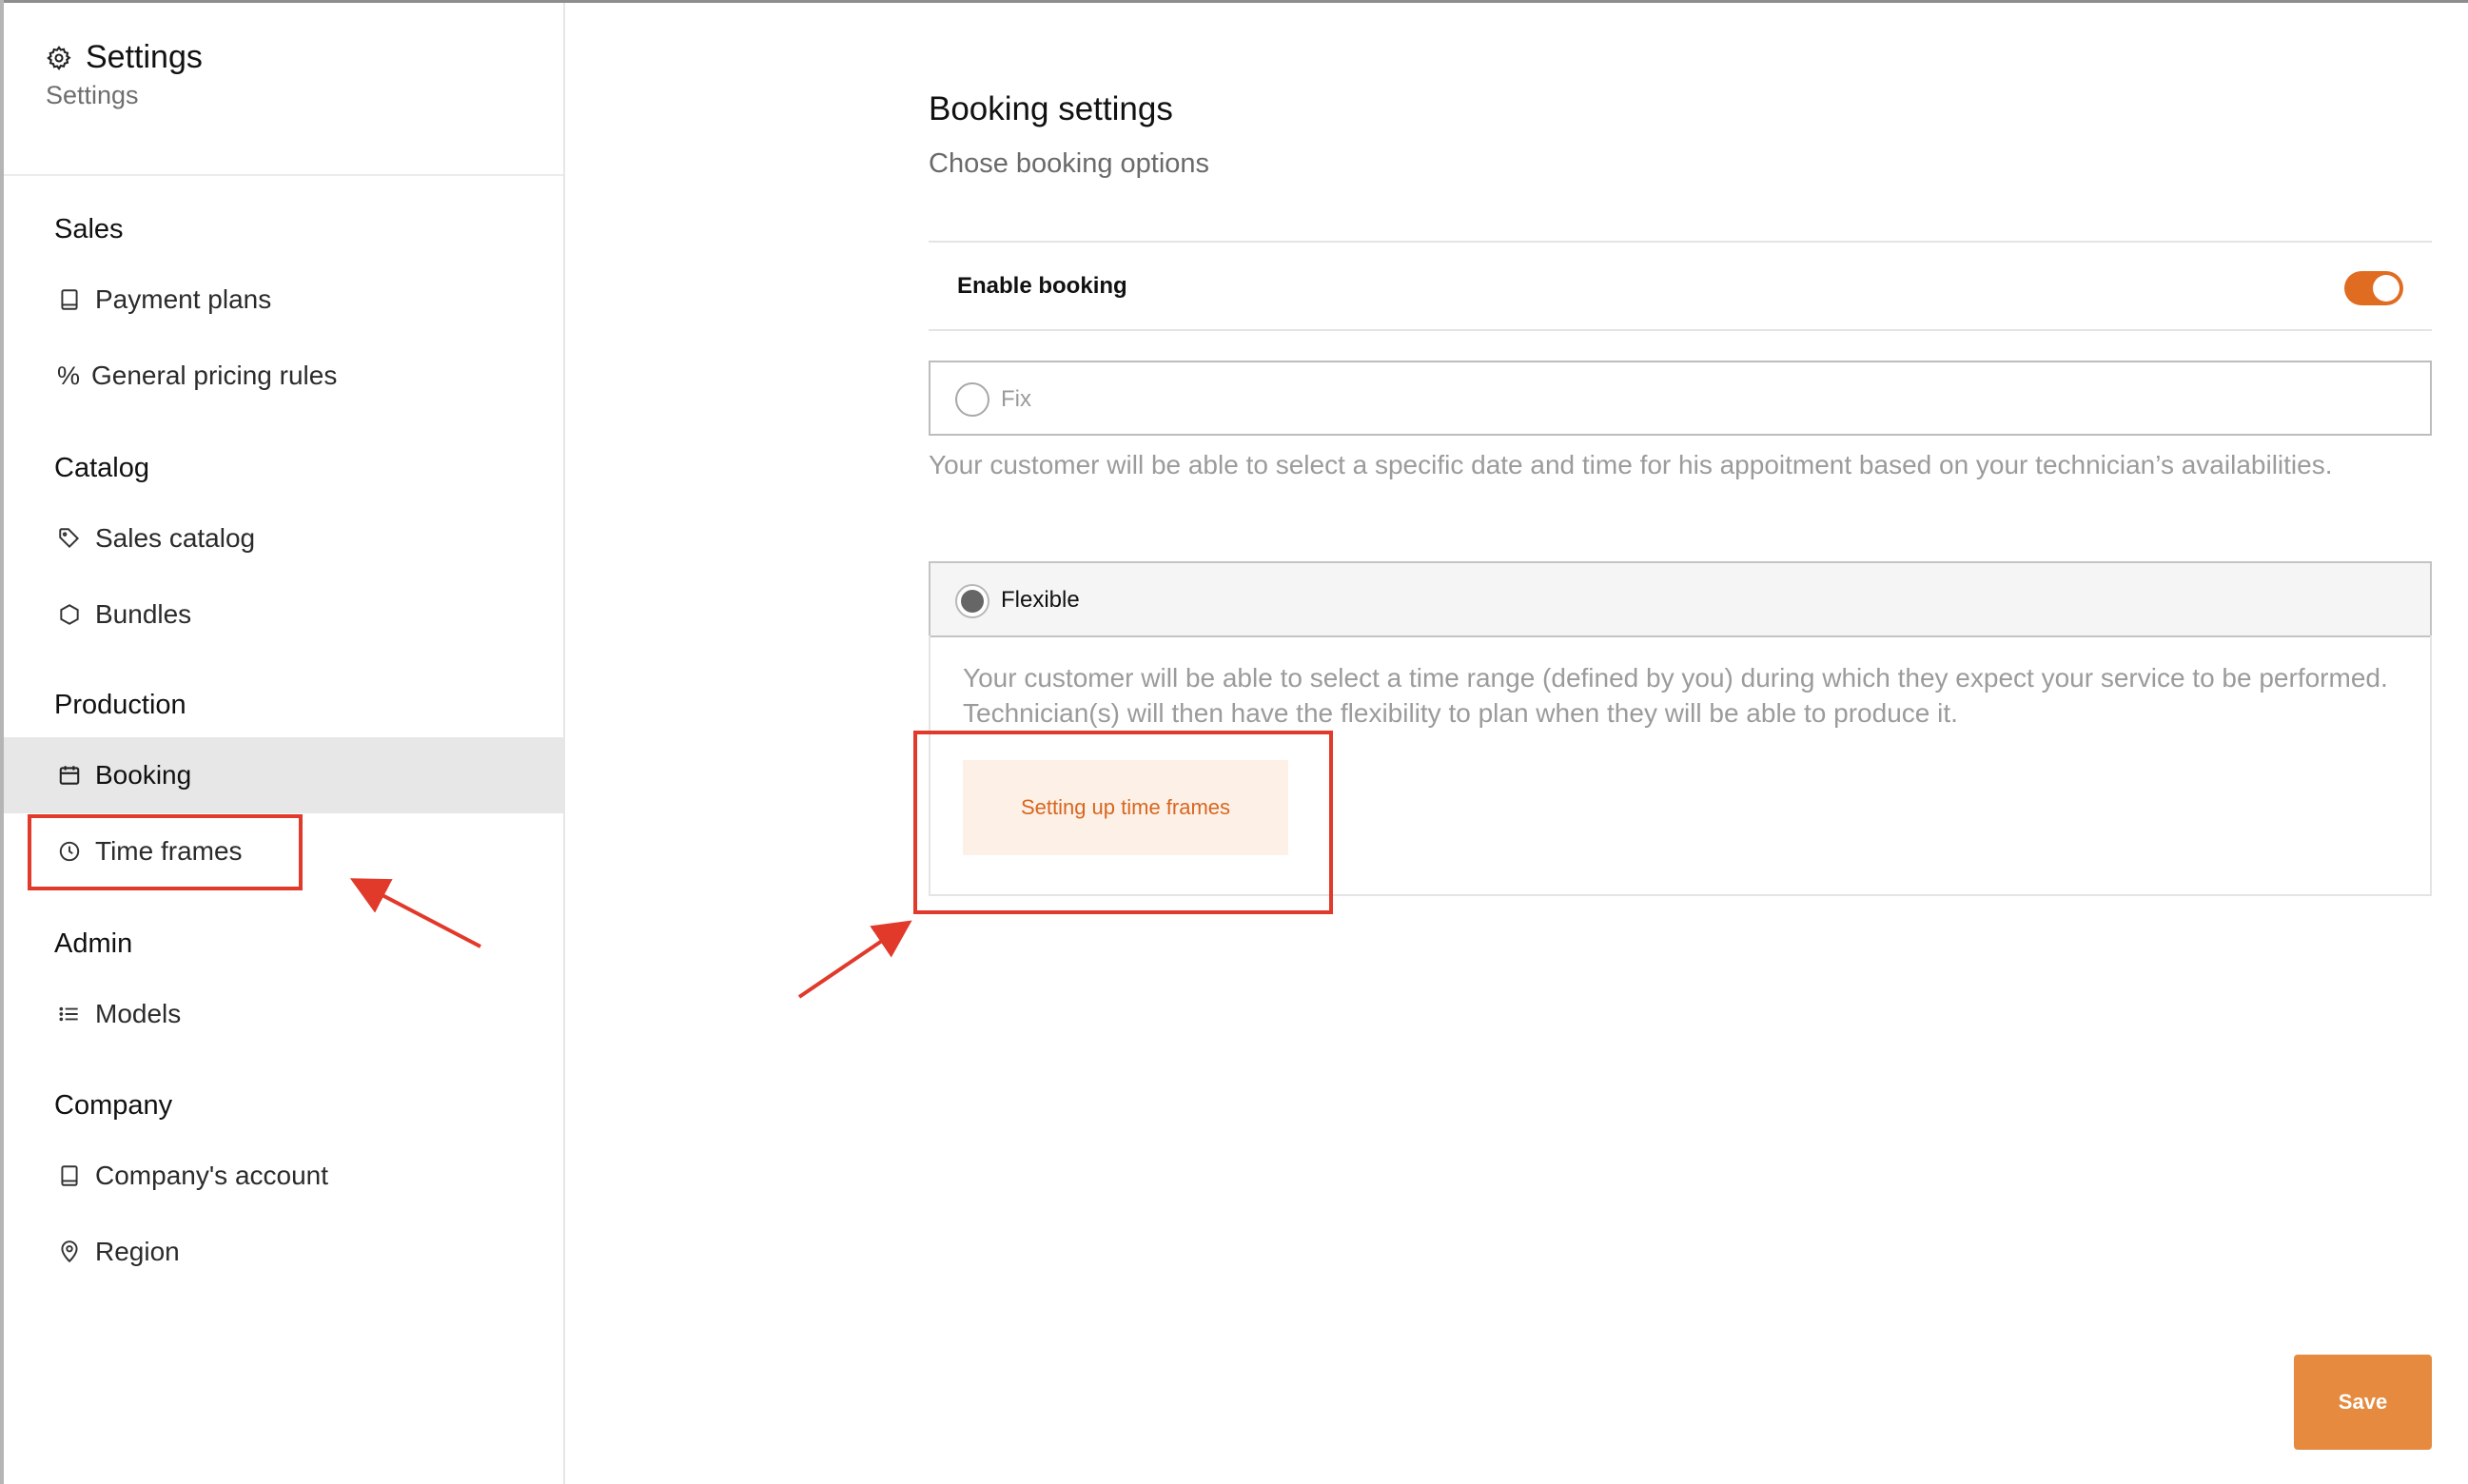  I want to click on arrow-to-time-frames-button, so click(854, 959).